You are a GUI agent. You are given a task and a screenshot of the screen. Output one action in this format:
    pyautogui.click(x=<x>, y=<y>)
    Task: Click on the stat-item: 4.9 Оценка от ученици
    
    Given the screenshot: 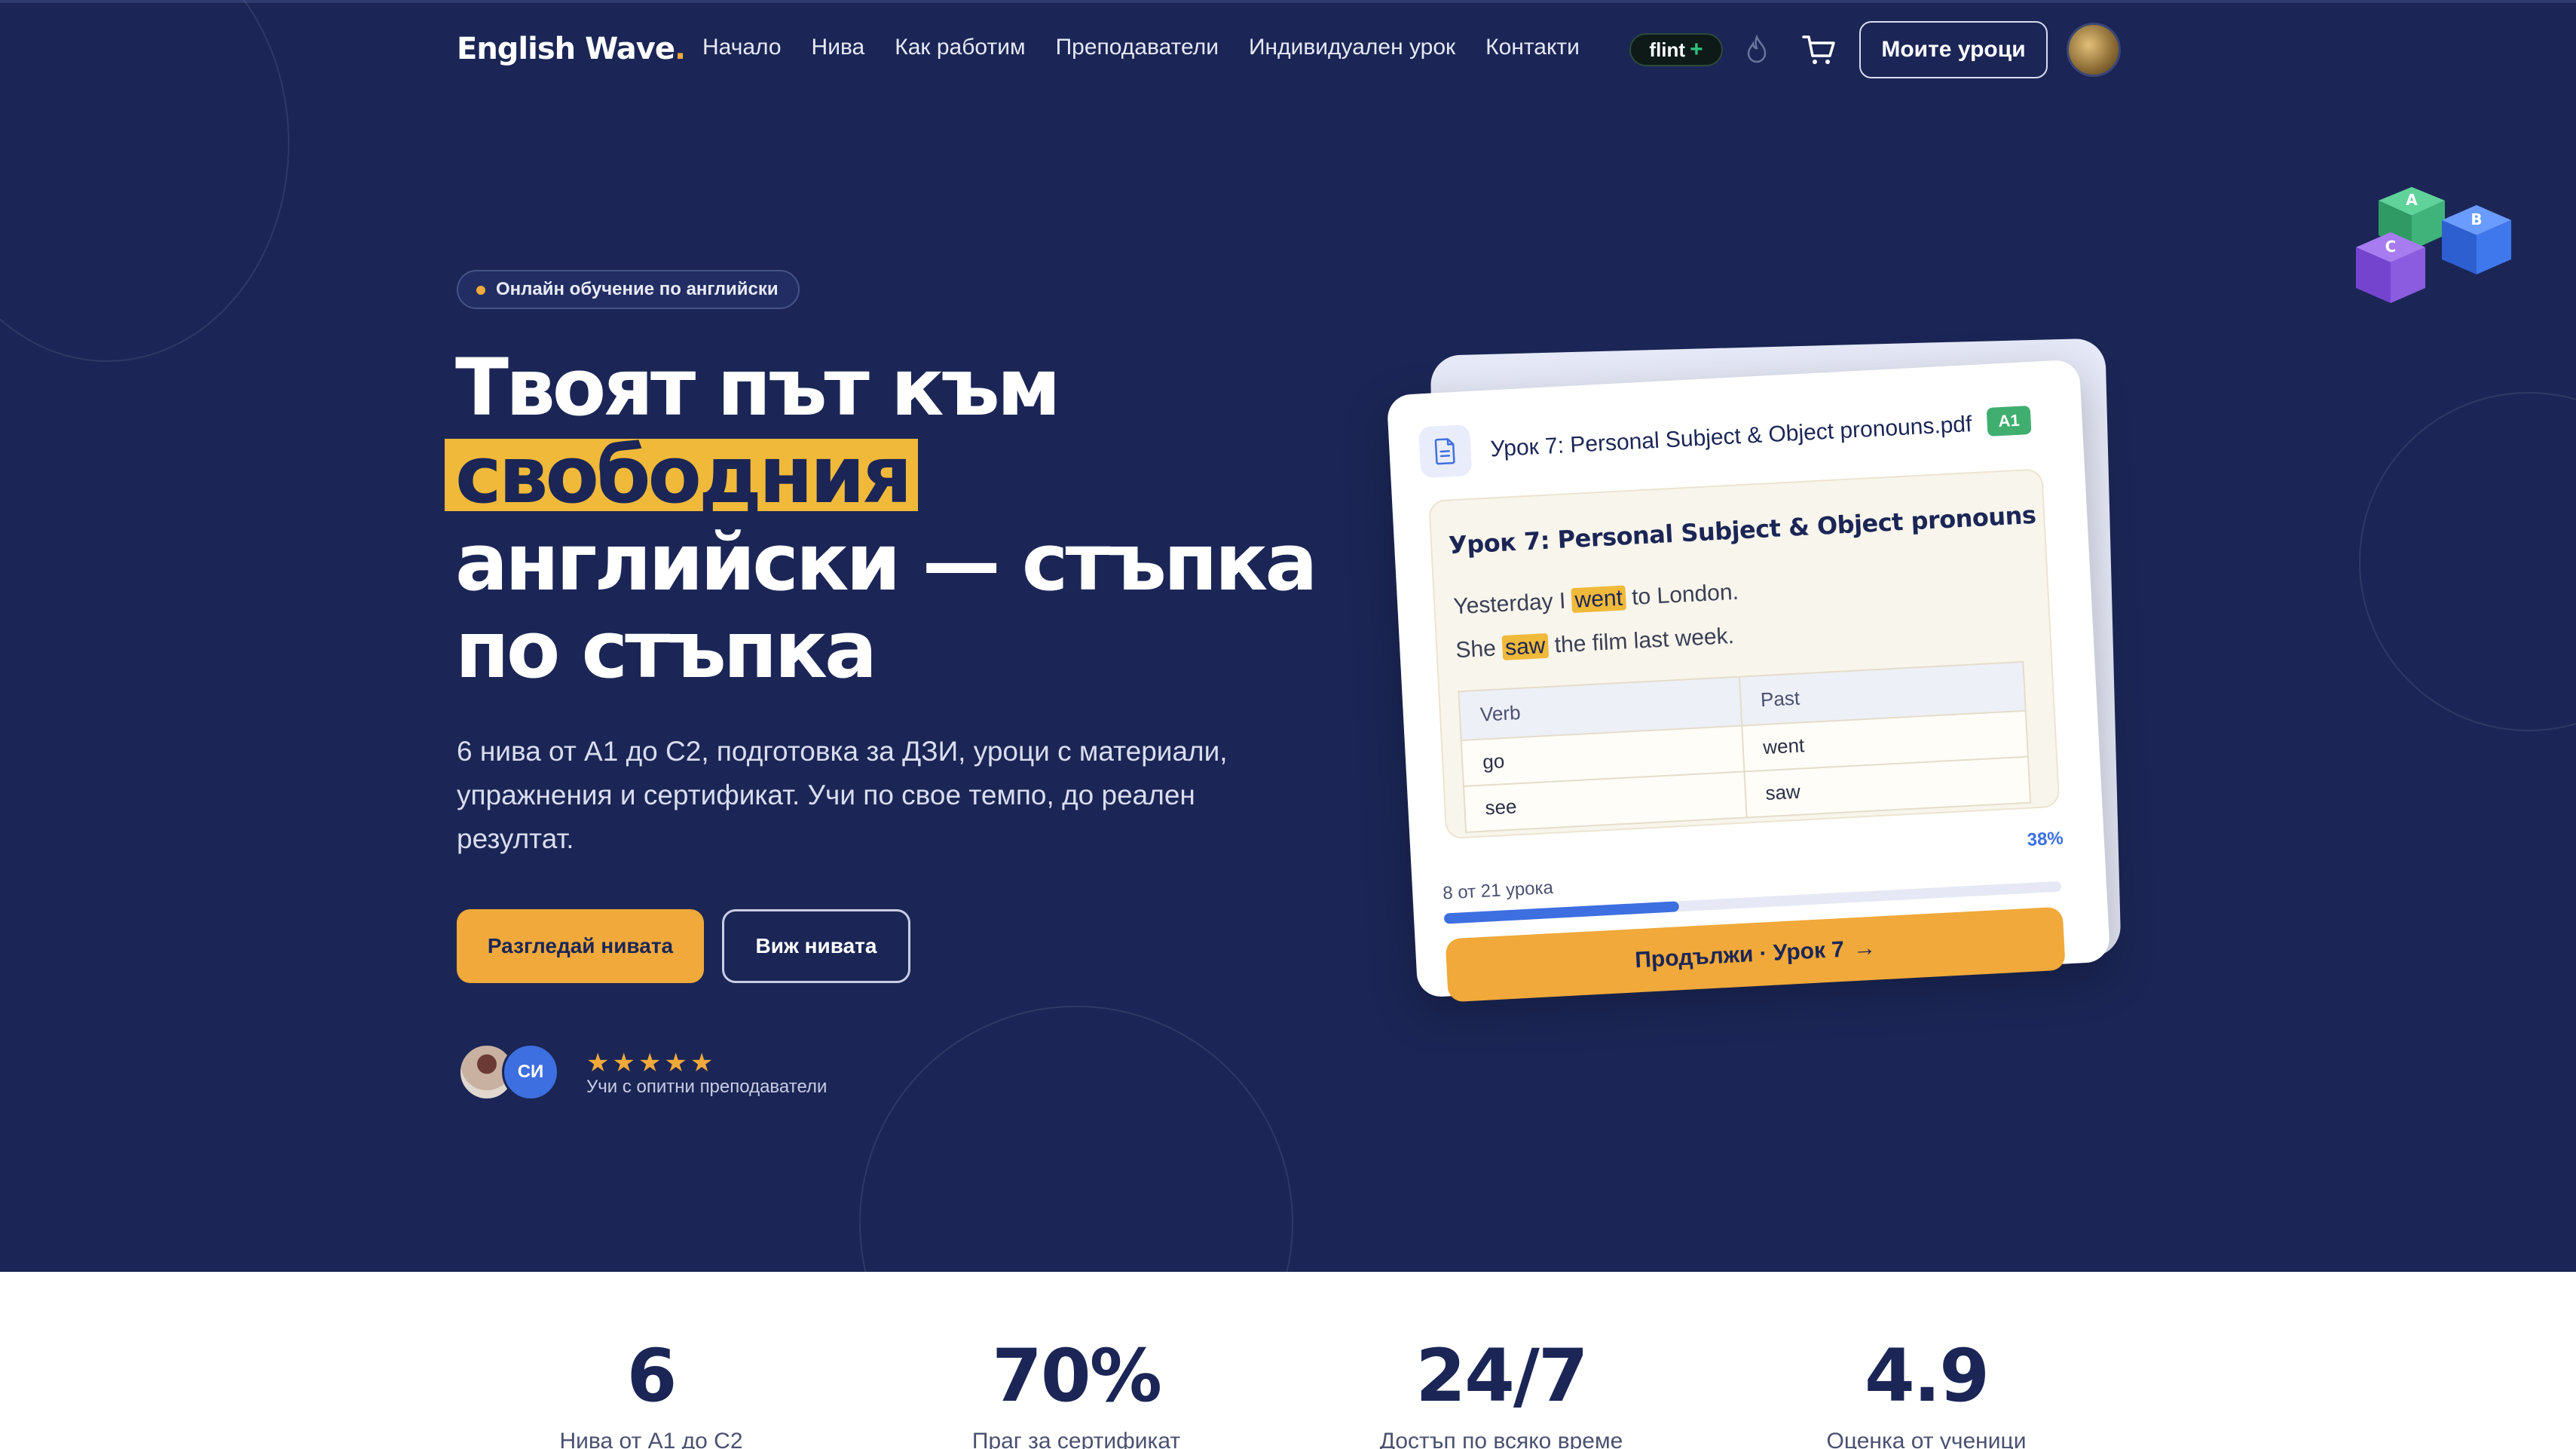 What is the action you would take?
    pyautogui.click(x=1926, y=1393)
    